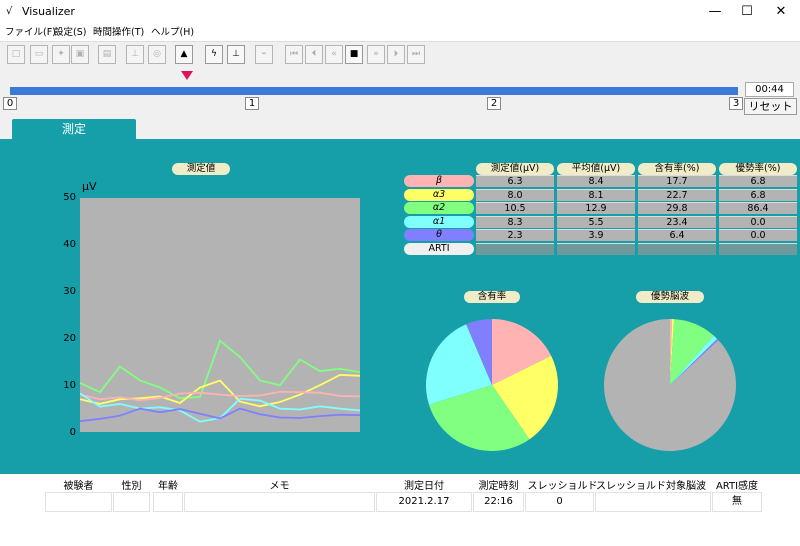 The image size is (800, 546). I want to click on lightning-button: ϟ, so click(214, 54).